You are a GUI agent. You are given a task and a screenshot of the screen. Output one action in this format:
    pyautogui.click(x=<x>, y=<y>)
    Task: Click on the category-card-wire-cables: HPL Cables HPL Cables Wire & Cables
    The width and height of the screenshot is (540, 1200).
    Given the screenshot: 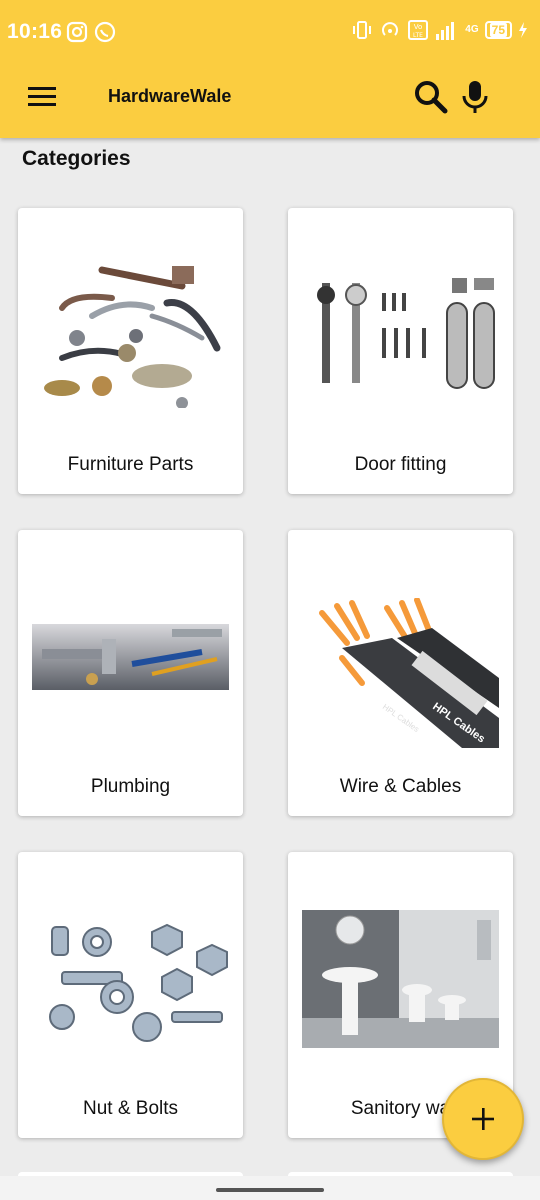 What is the action you would take?
    pyautogui.click(x=400, y=673)
    